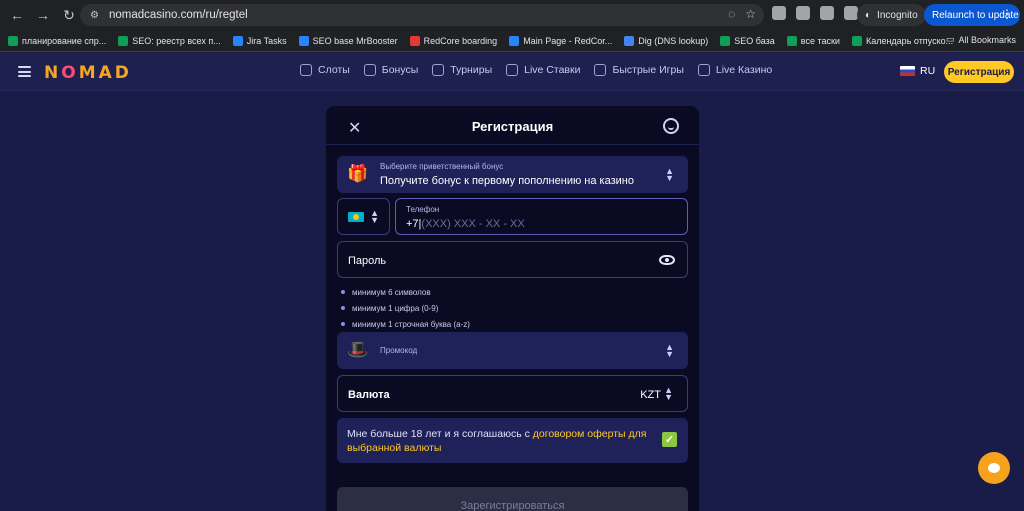  Describe the element at coordinates (442, 166) in the screenshot. I see `bonus-label: Выберите приветственный бонус` at that location.